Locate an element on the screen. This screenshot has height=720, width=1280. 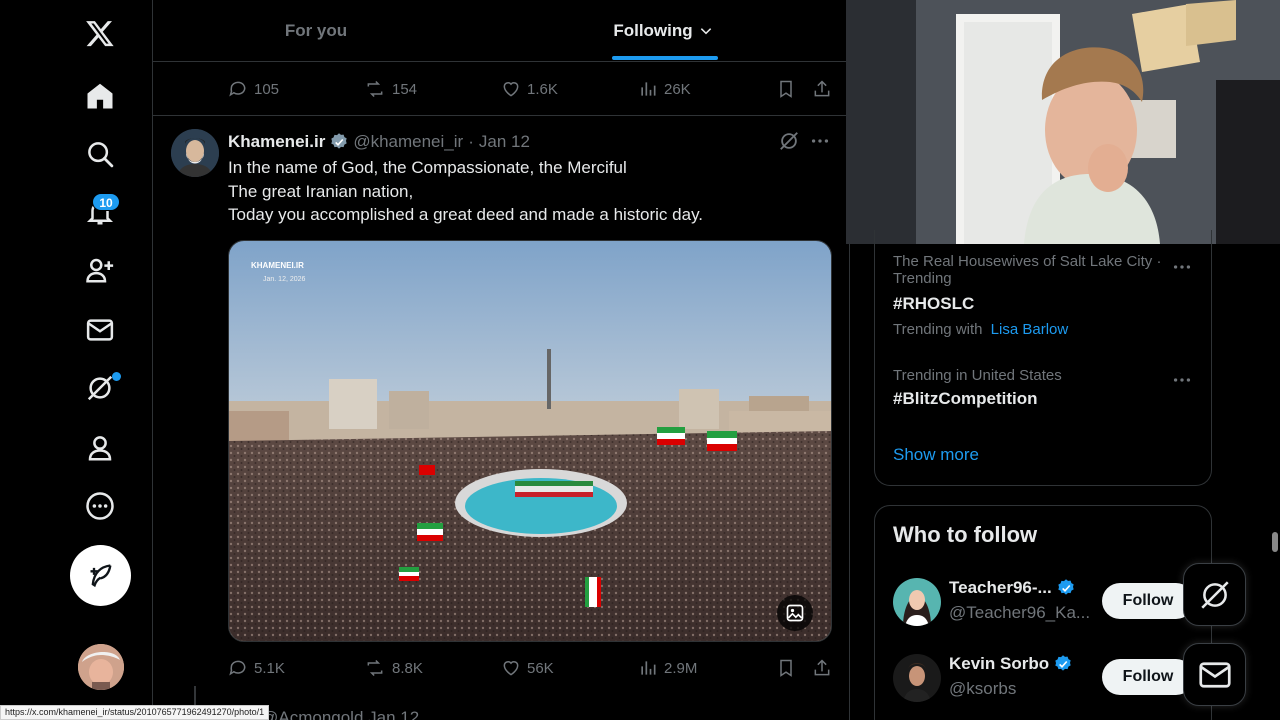
grok-icon is located at coordinates (1215, 595).